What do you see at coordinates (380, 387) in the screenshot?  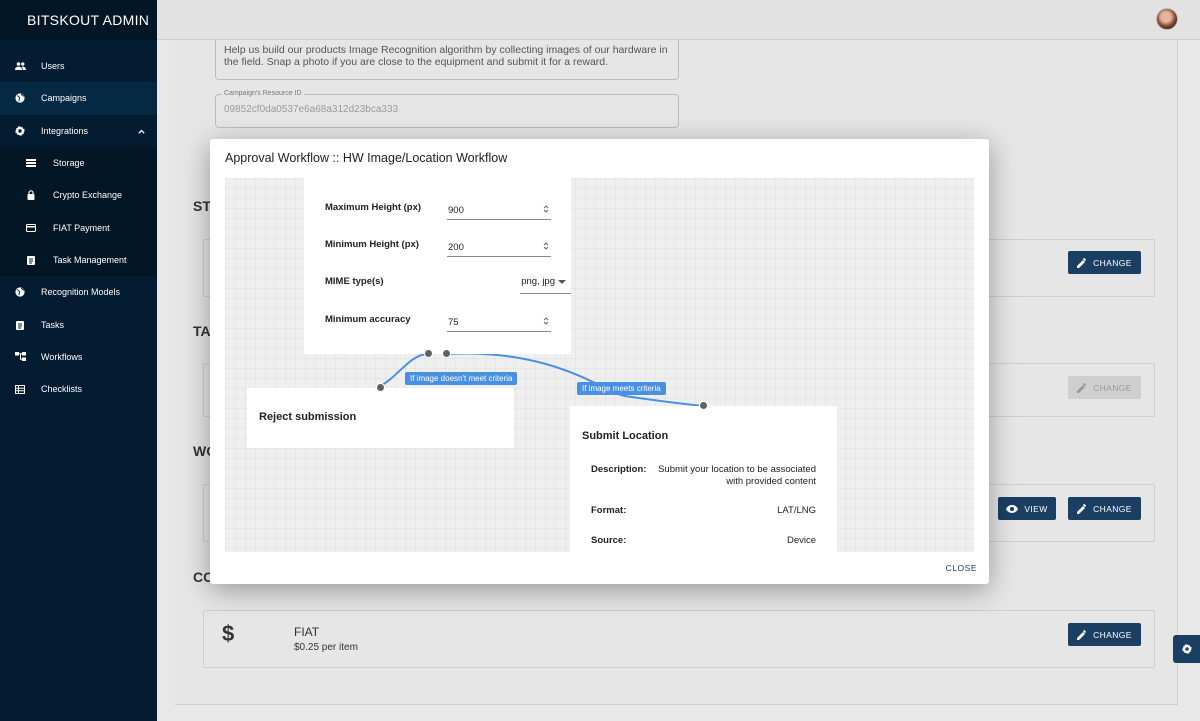 I see `reject-input-handle` at bounding box center [380, 387].